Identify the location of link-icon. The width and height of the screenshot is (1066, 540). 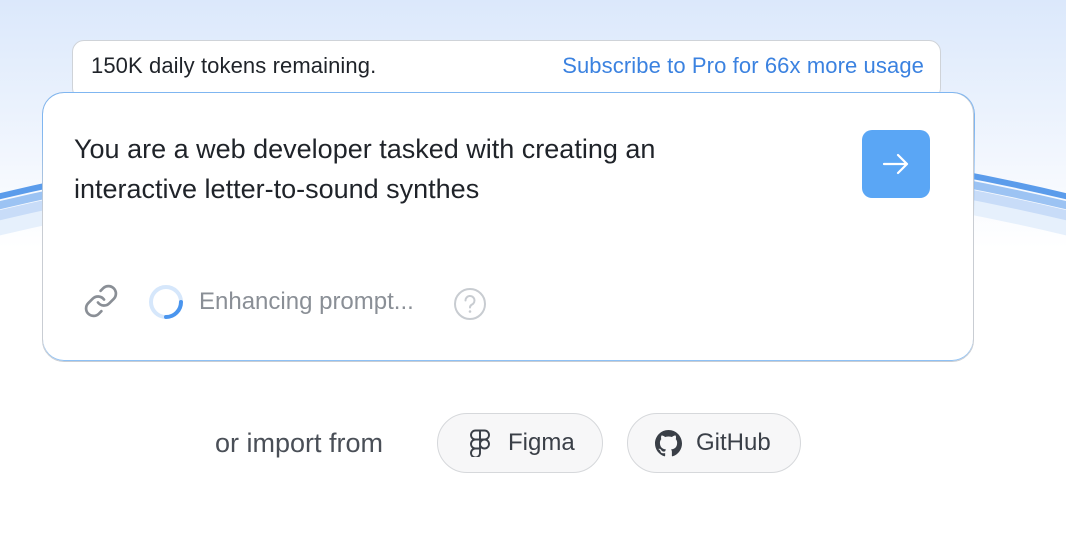
(101, 301).